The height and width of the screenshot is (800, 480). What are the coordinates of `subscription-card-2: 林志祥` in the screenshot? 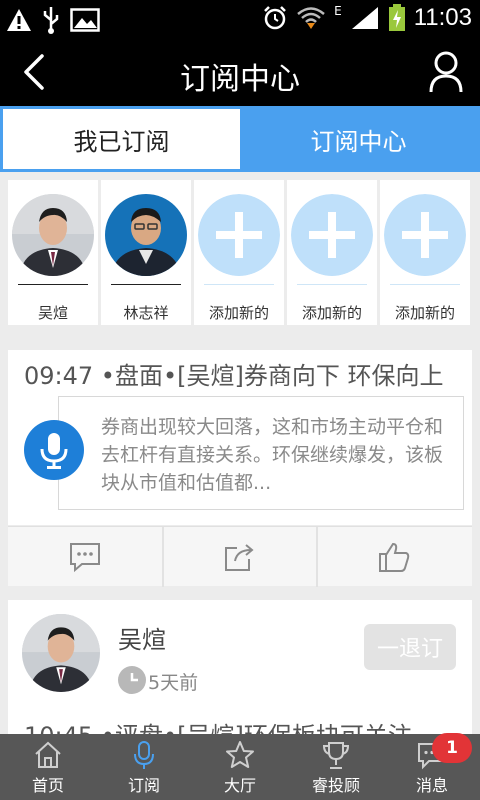 It's located at (146, 252).